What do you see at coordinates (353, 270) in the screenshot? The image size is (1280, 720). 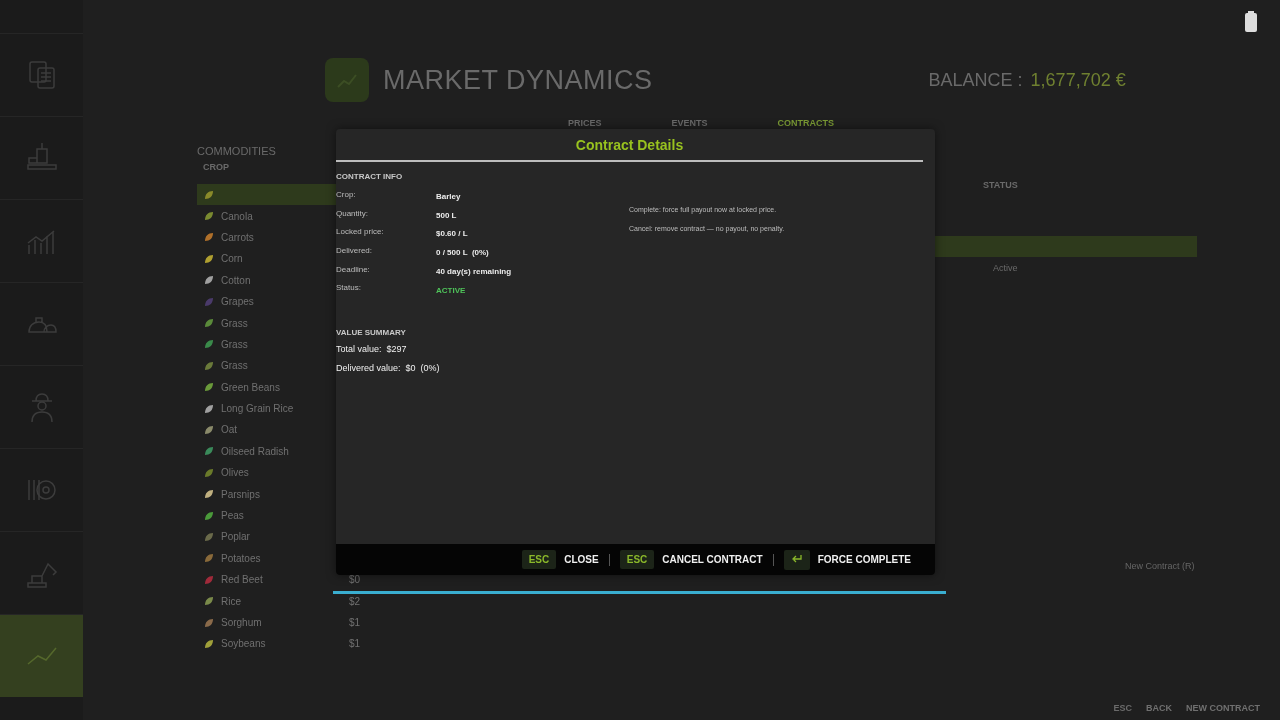 I see `field-label: Deadline:` at bounding box center [353, 270].